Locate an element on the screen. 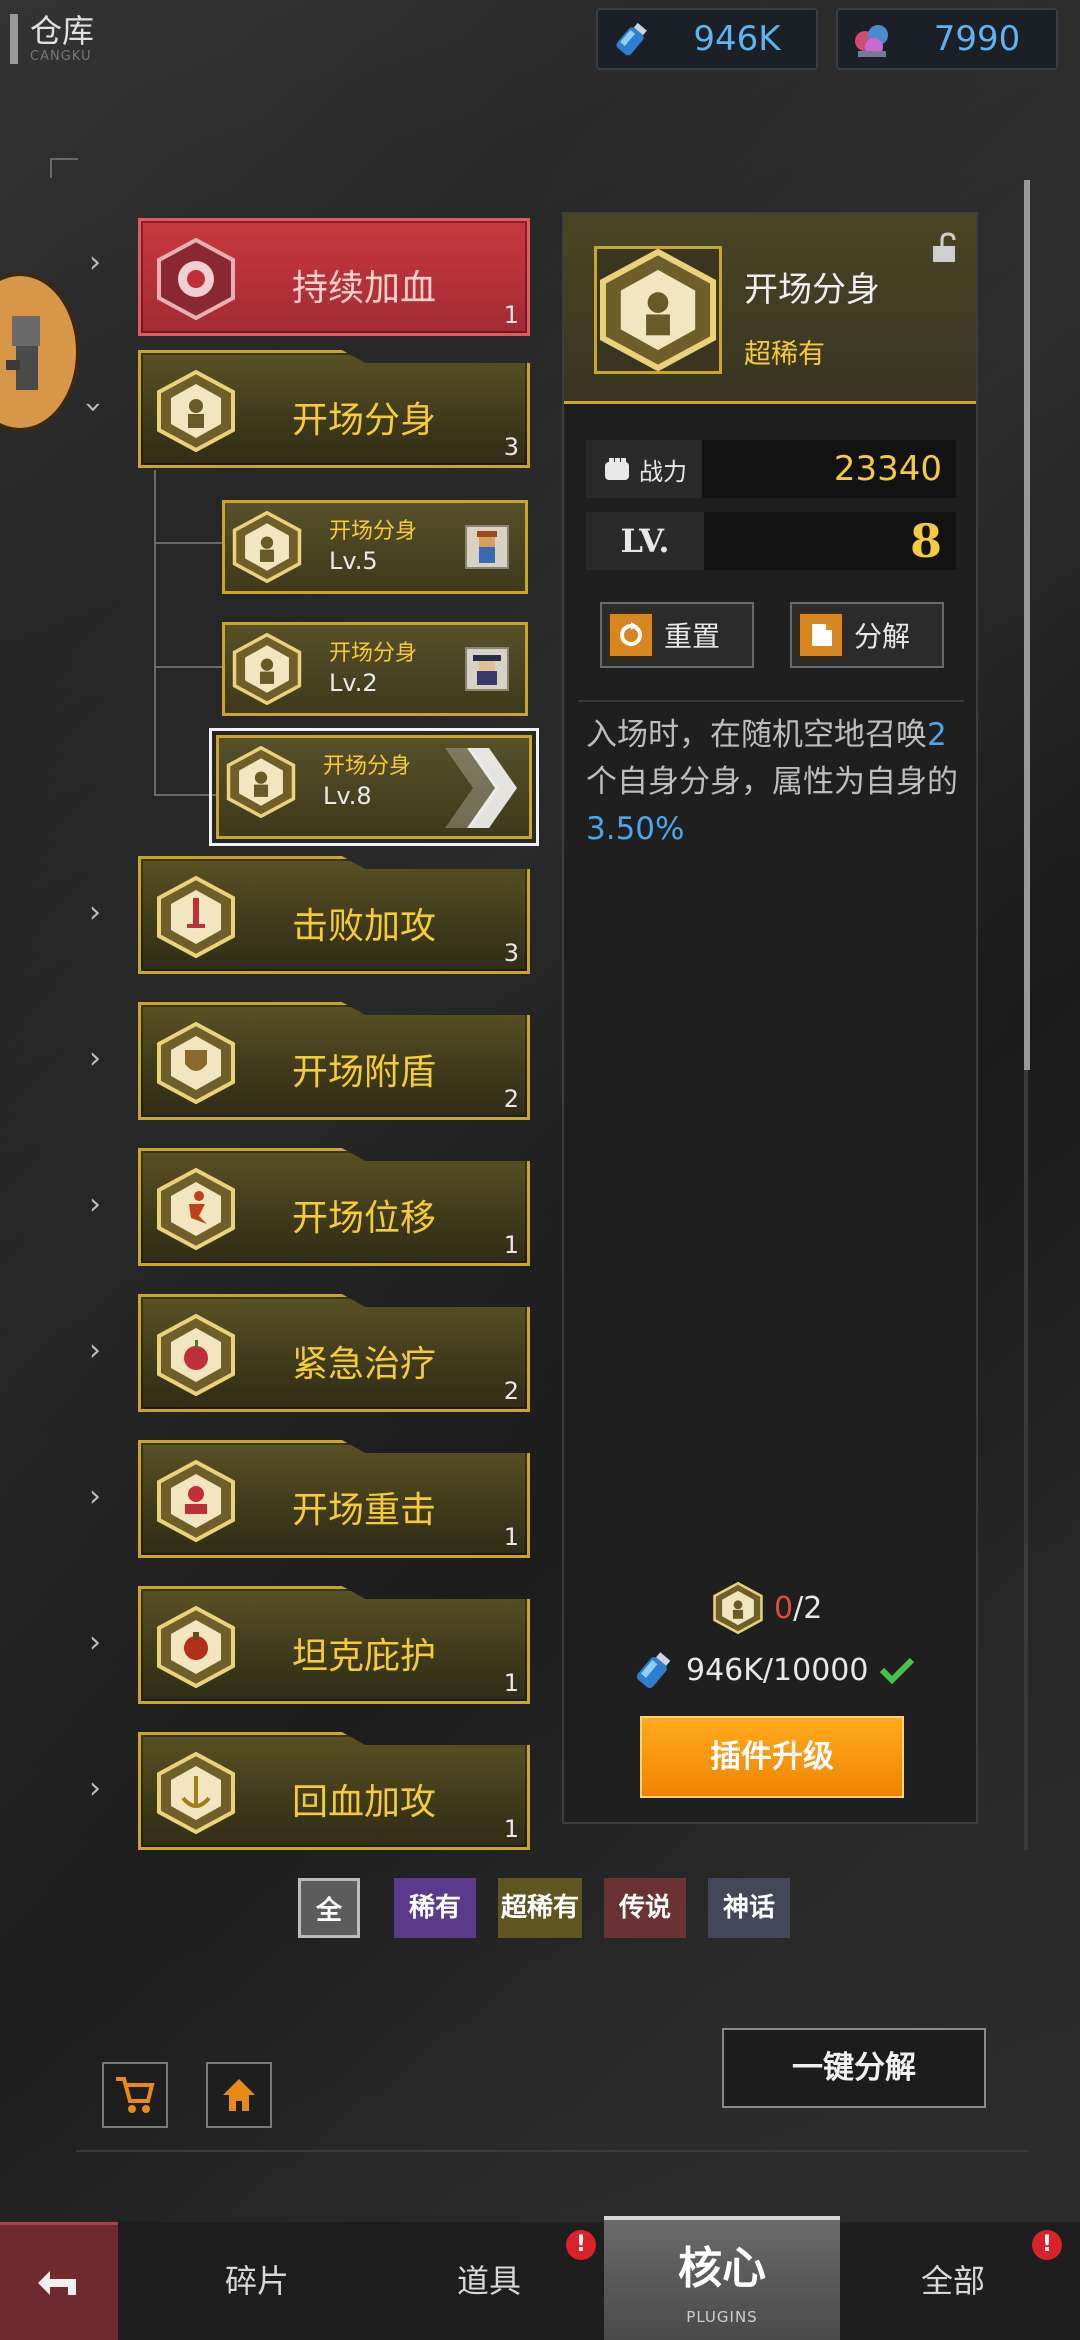  reset-button: 重置 is located at coordinates (677, 635).